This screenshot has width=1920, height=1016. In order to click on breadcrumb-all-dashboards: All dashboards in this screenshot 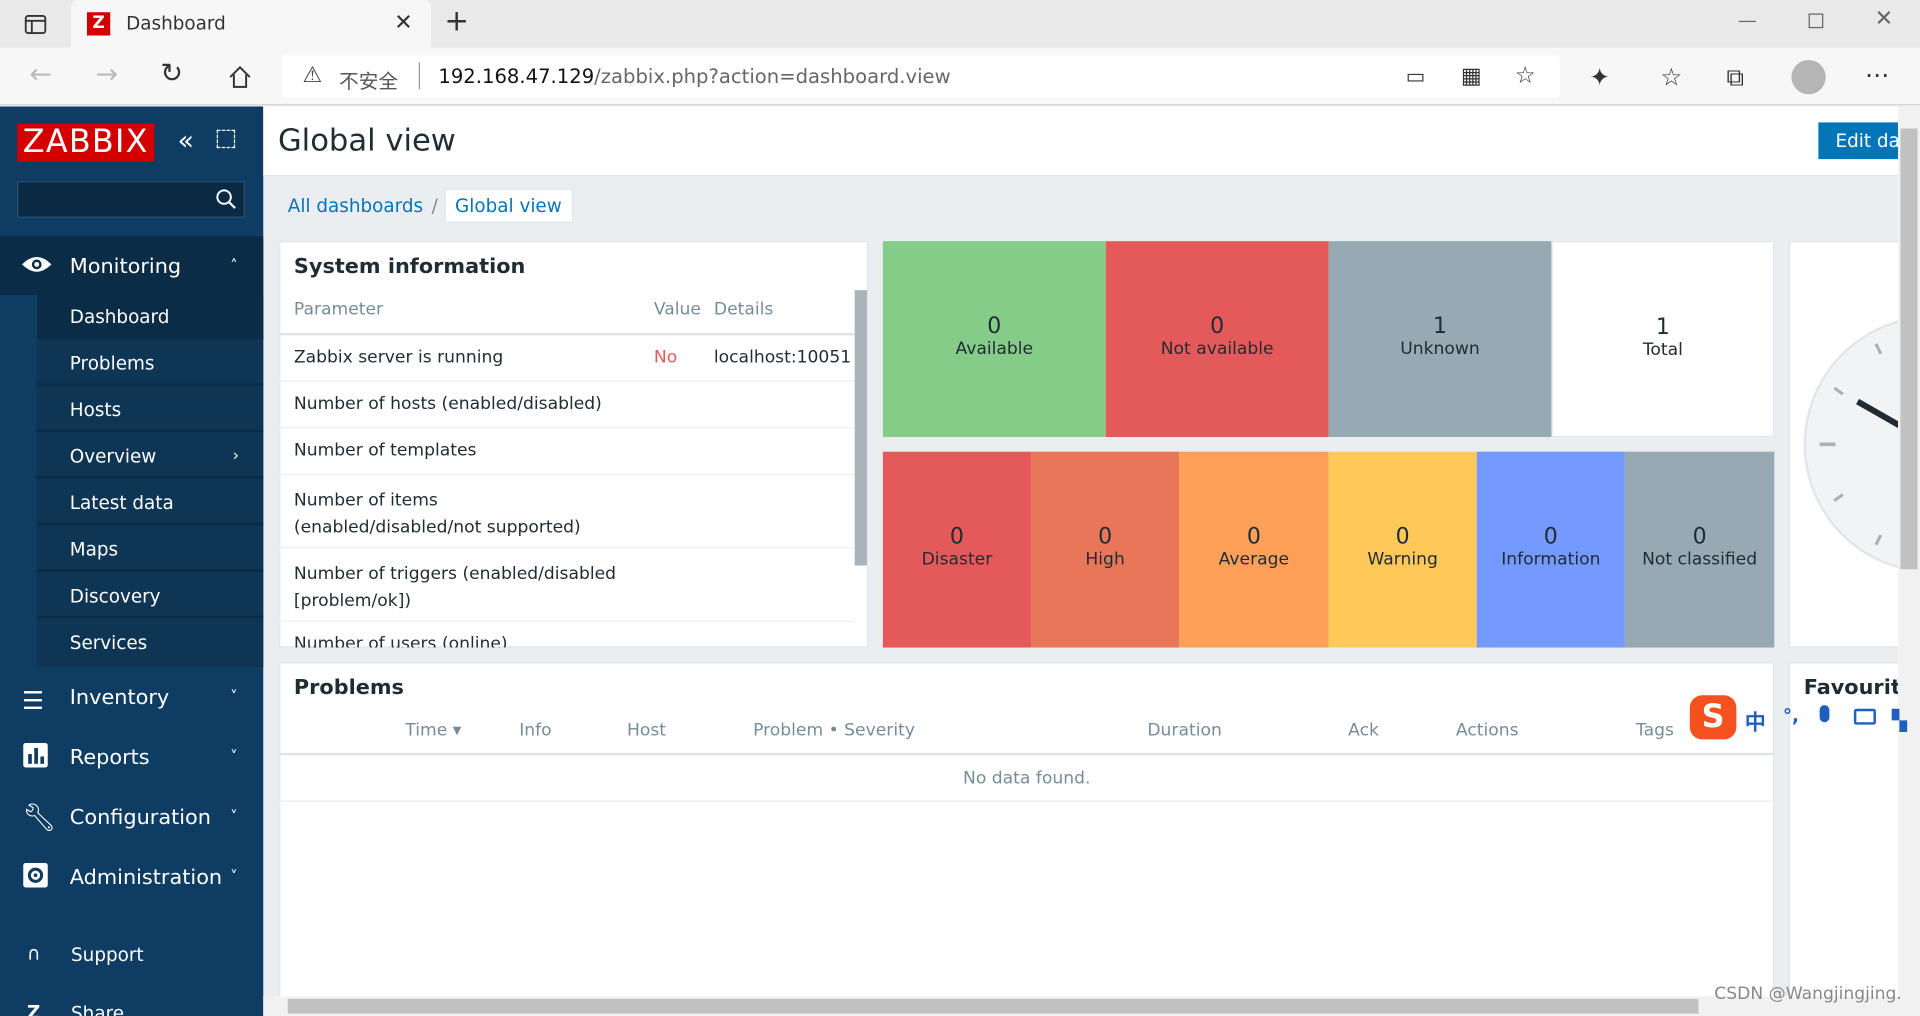, I will do `click(355, 206)`.